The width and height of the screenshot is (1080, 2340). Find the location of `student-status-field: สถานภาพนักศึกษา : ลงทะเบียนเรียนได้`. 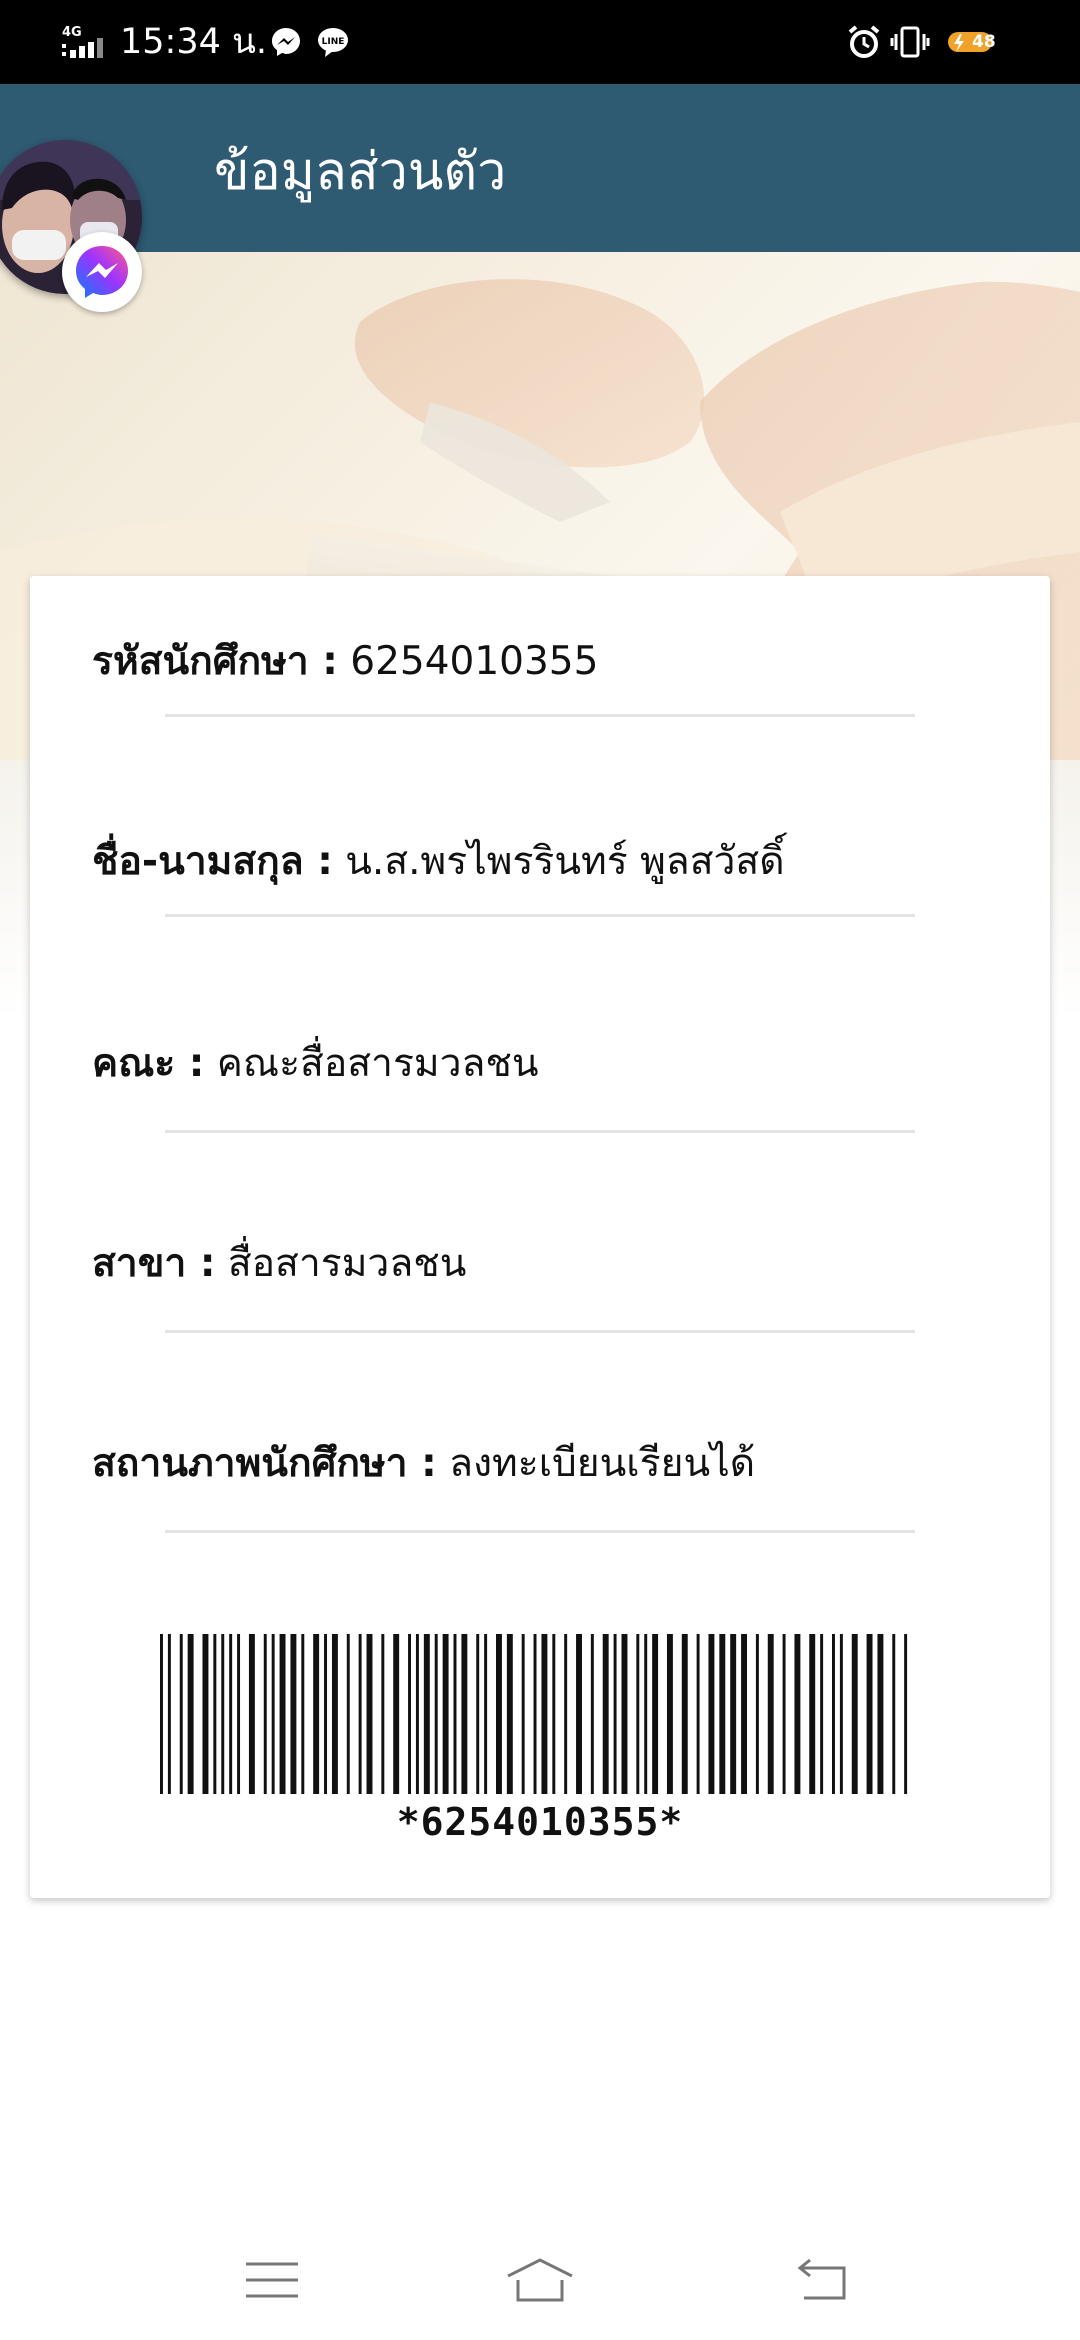

student-status-field: สถานภาพนักศึกษา : ลงทะเบียนเรียนได้ is located at coordinates (423, 1464).